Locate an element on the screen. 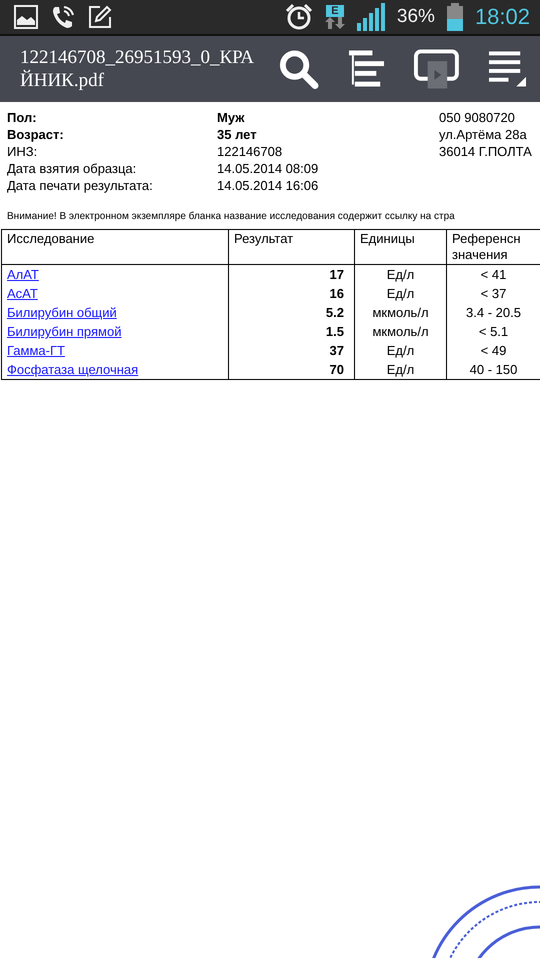  test-link: Билирубин прямой is located at coordinates (64, 331).